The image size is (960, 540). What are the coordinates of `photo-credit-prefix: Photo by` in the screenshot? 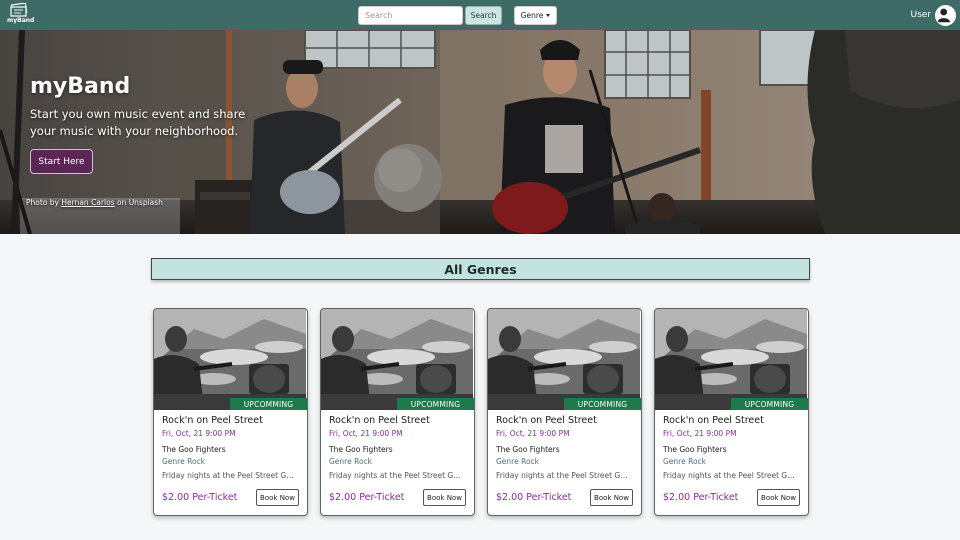 It's located at (44, 202).